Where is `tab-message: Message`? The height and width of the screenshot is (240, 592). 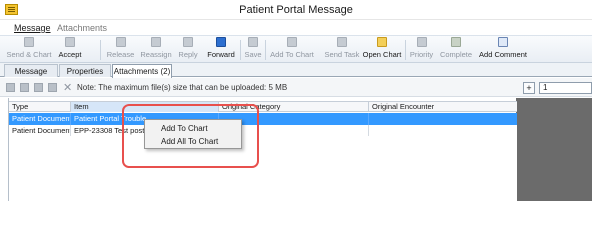
tab-message: Message is located at coordinates (31, 70).